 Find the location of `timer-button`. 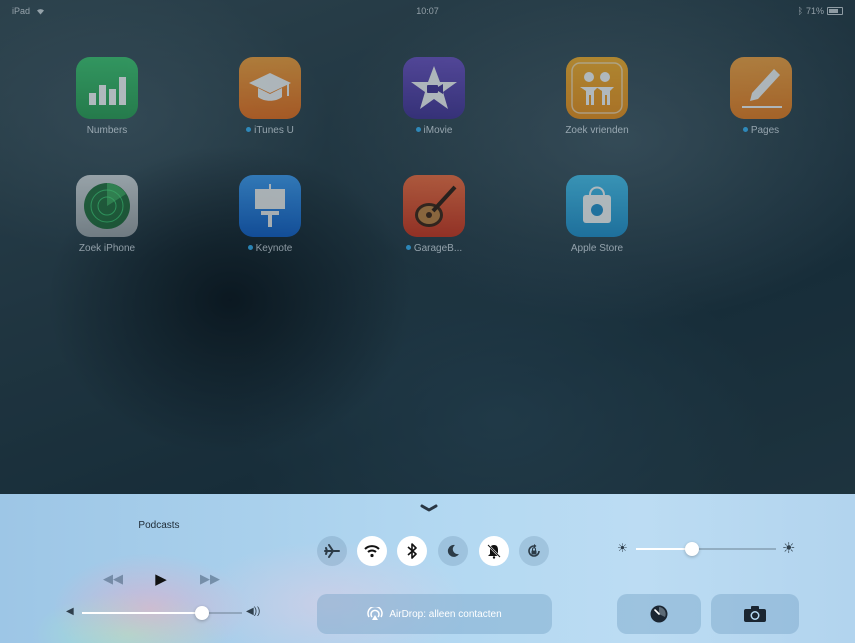

timer-button is located at coordinates (659, 614).